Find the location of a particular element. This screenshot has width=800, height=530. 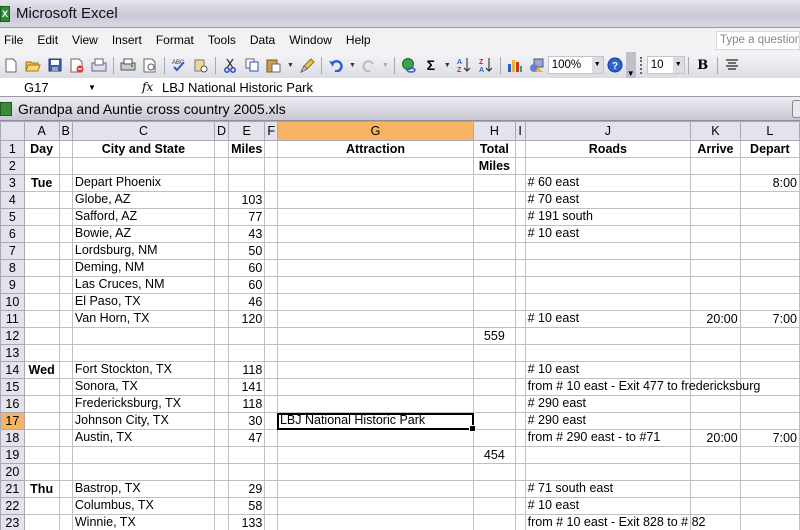

cell-f18 is located at coordinates (271, 438).